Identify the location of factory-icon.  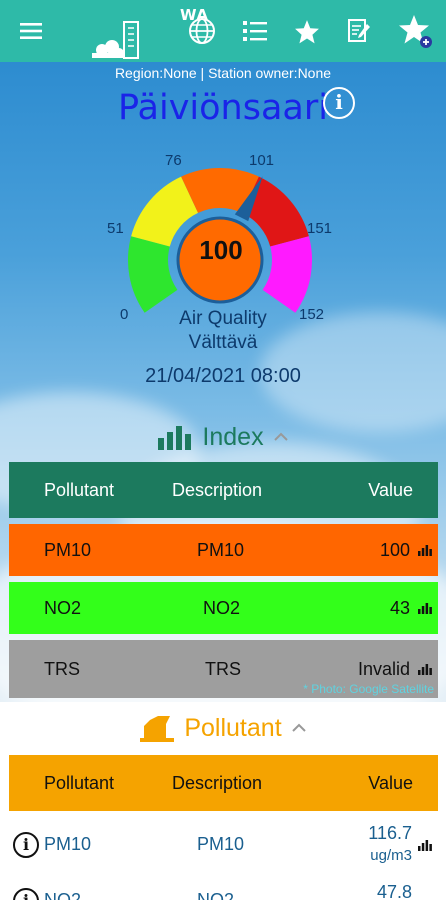
(157, 729).